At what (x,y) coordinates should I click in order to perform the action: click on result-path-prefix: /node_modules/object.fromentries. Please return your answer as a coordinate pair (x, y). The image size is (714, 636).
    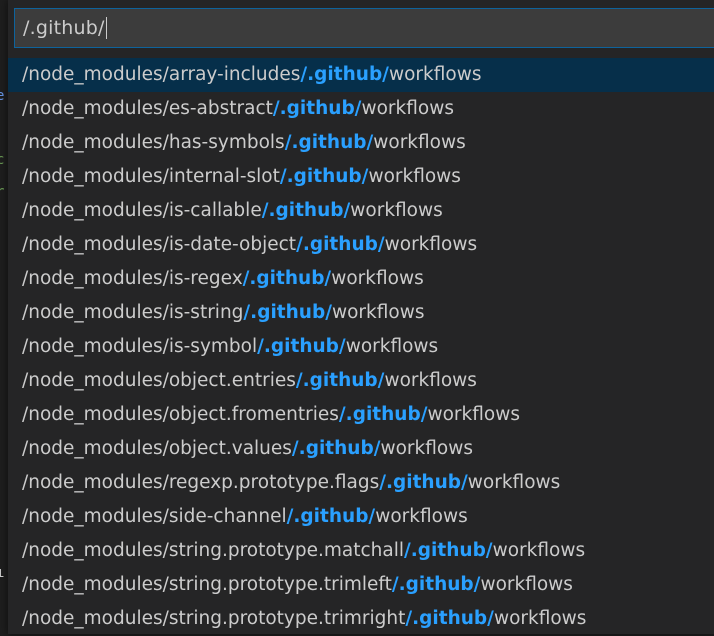
    Looking at the image, I should click on (180, 414).